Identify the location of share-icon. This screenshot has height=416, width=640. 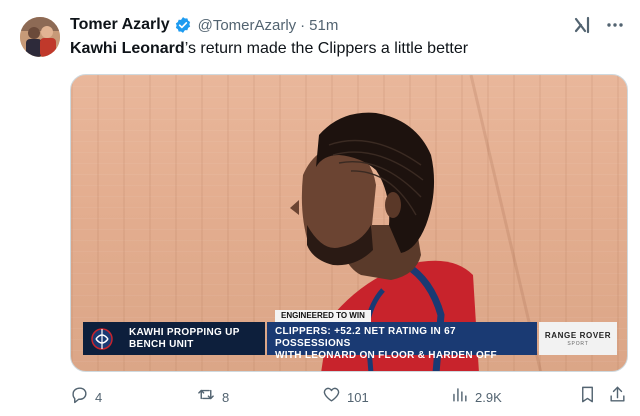
(617, 397).